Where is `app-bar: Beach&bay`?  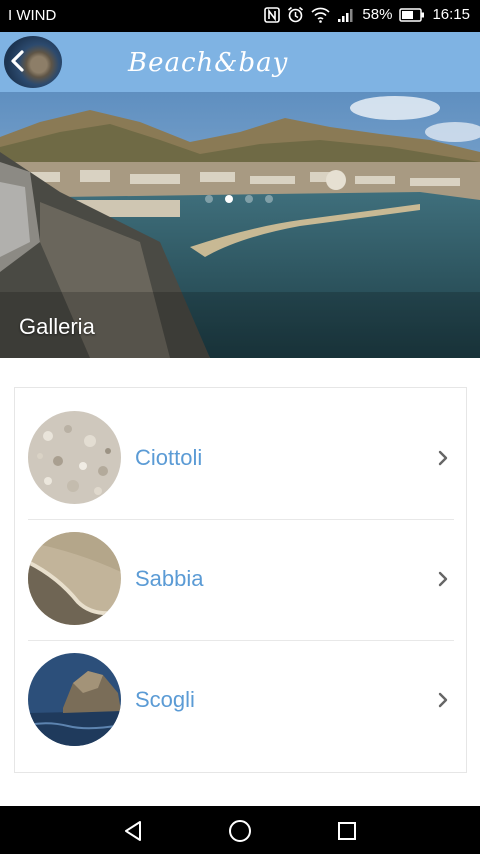 app-bar: Beach&bay is located at coordinates (240, 62).